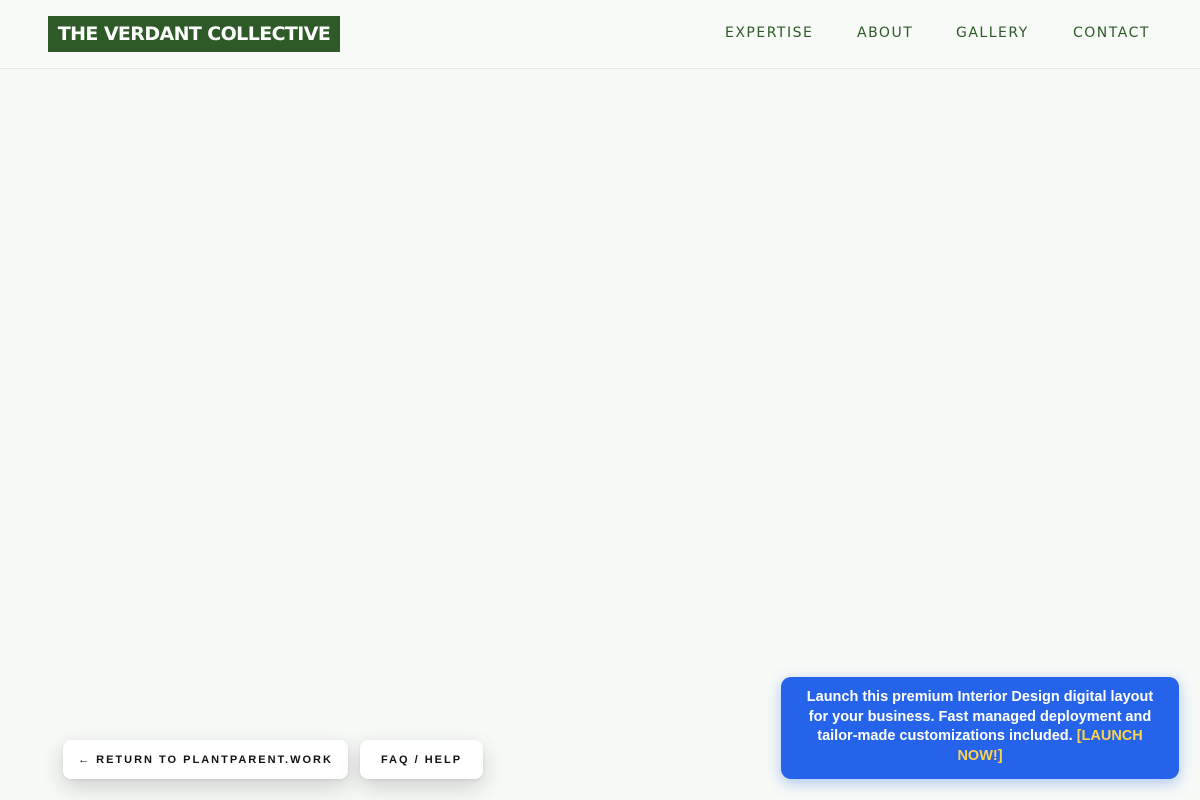 The width and height of the screenshot is (1200, 800). Describe the element at coordinates (769, 33) in the screenshot. I see `nav-link-expertise: EXPERTISE` at that location.